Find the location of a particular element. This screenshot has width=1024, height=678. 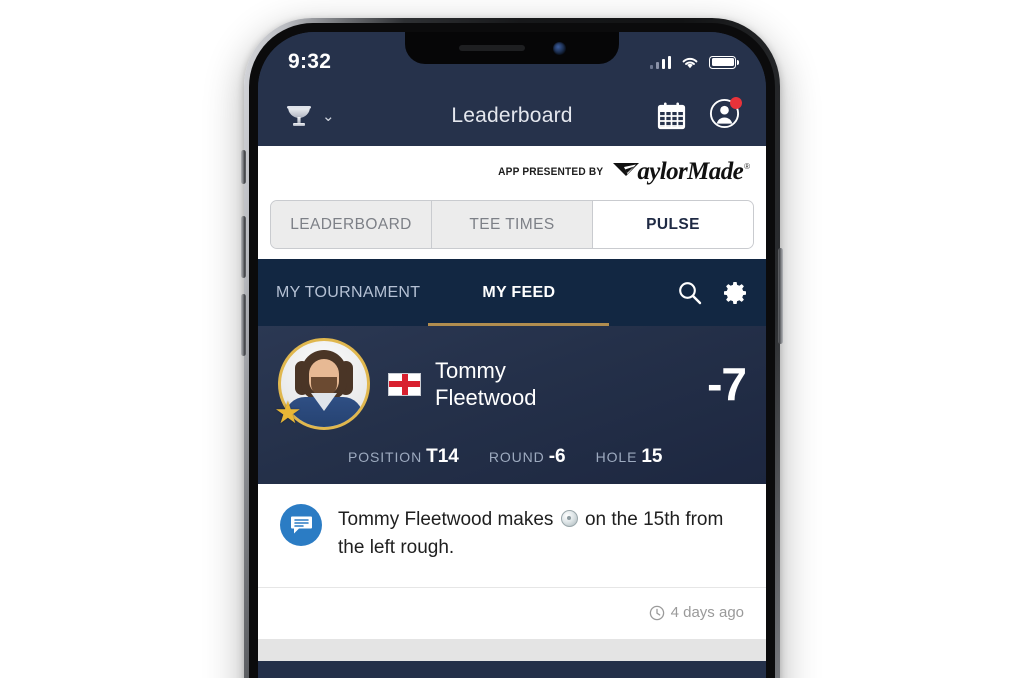

stat-hole-label: HOLE is located at coordinates (616, 457).